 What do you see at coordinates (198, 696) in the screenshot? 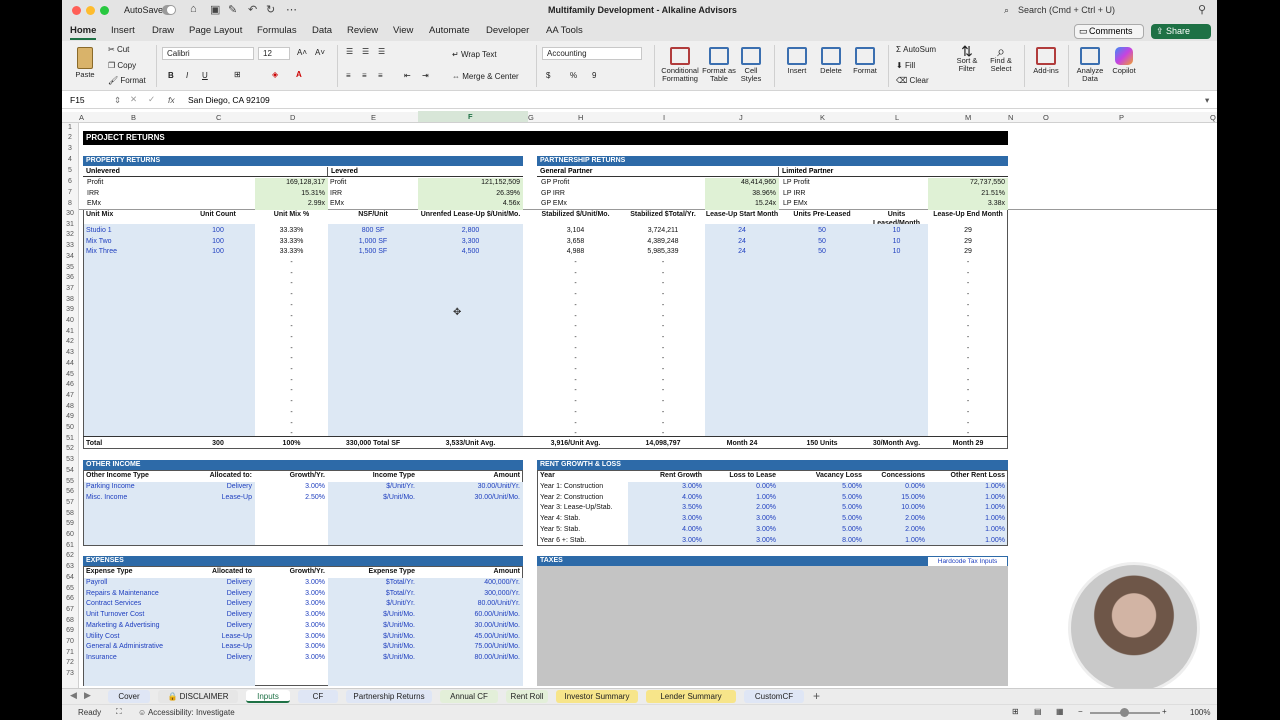
I see `sheet-tab: 🔒 DISCLAIMER` at bounding box center [198, 696].